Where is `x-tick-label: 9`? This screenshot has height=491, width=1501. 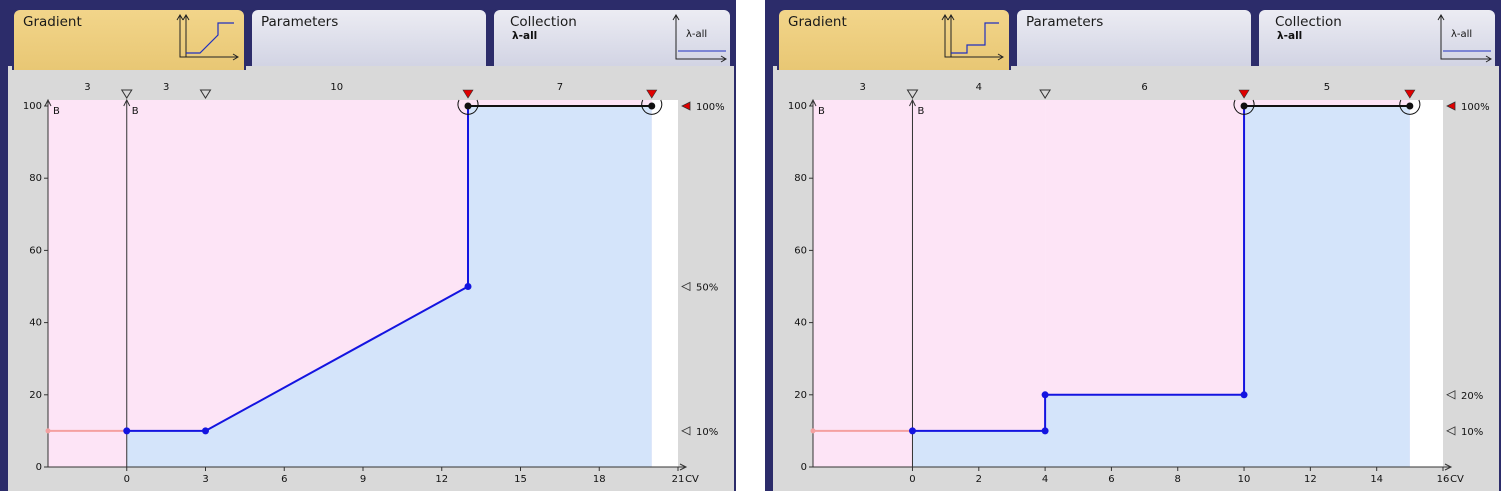 x-tick-label: 9 is located at coordinates (363, 479).